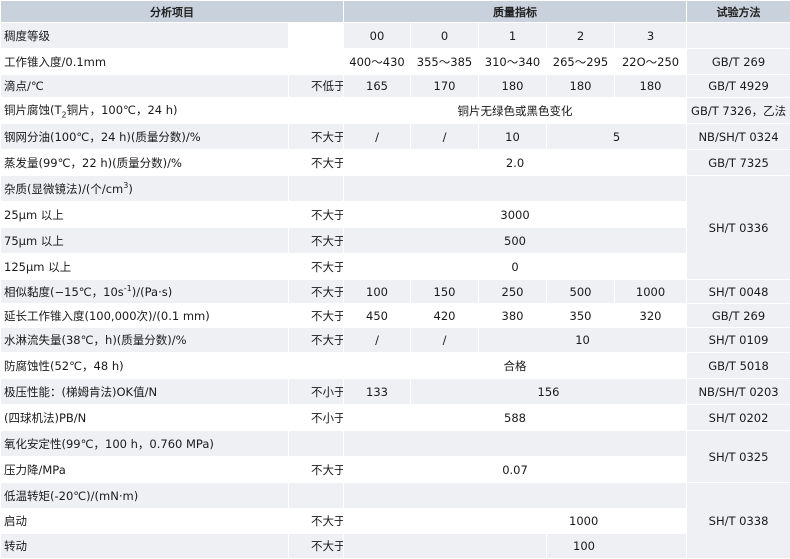 The image size is (790, 559). Describe the element at coordinates (515, 215) in the screenshot. I see `cell-value: 3000` at that location.